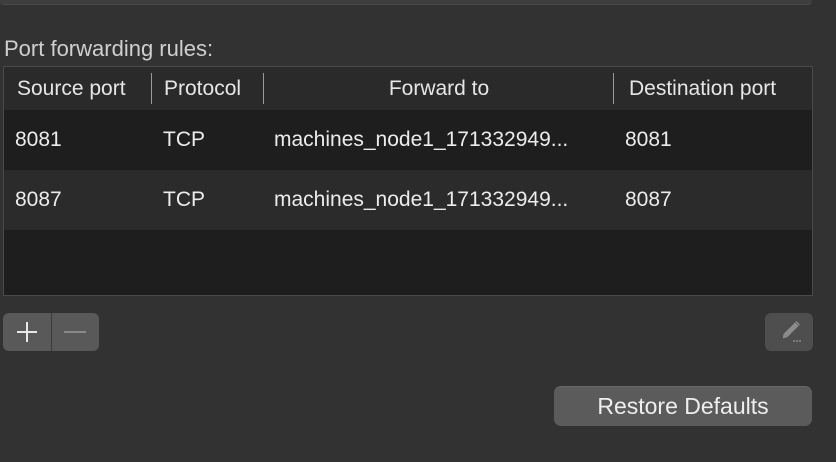  Describe the element at coordinates (38, 139) in the screenshot. I see `cell-source-port: 8081` at that location.